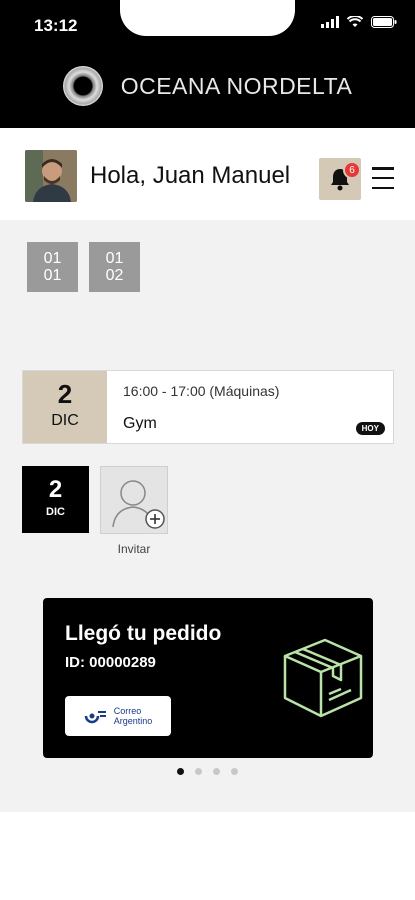 This screenshot has height=900, width=415. What do you see at coordinates (370, 428) in the screenshot?
I see `today-badge: HOY` at bounding box center [370, 428].